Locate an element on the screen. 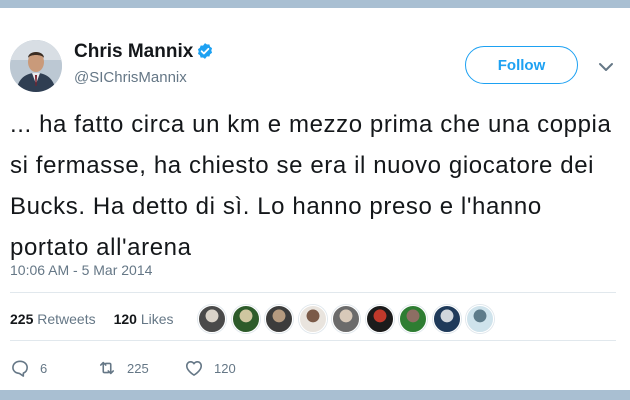 Image resolution: width=630 pixels, height=400 pixels. top-frame-border is located at coordinates (315, 4).